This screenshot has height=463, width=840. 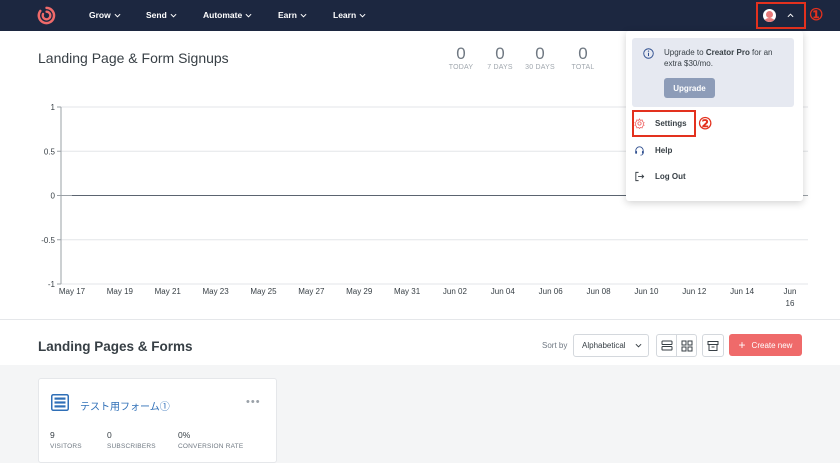 I want to click on stat-30-days: 0 30 DAYS, so click(x=540, y=57).